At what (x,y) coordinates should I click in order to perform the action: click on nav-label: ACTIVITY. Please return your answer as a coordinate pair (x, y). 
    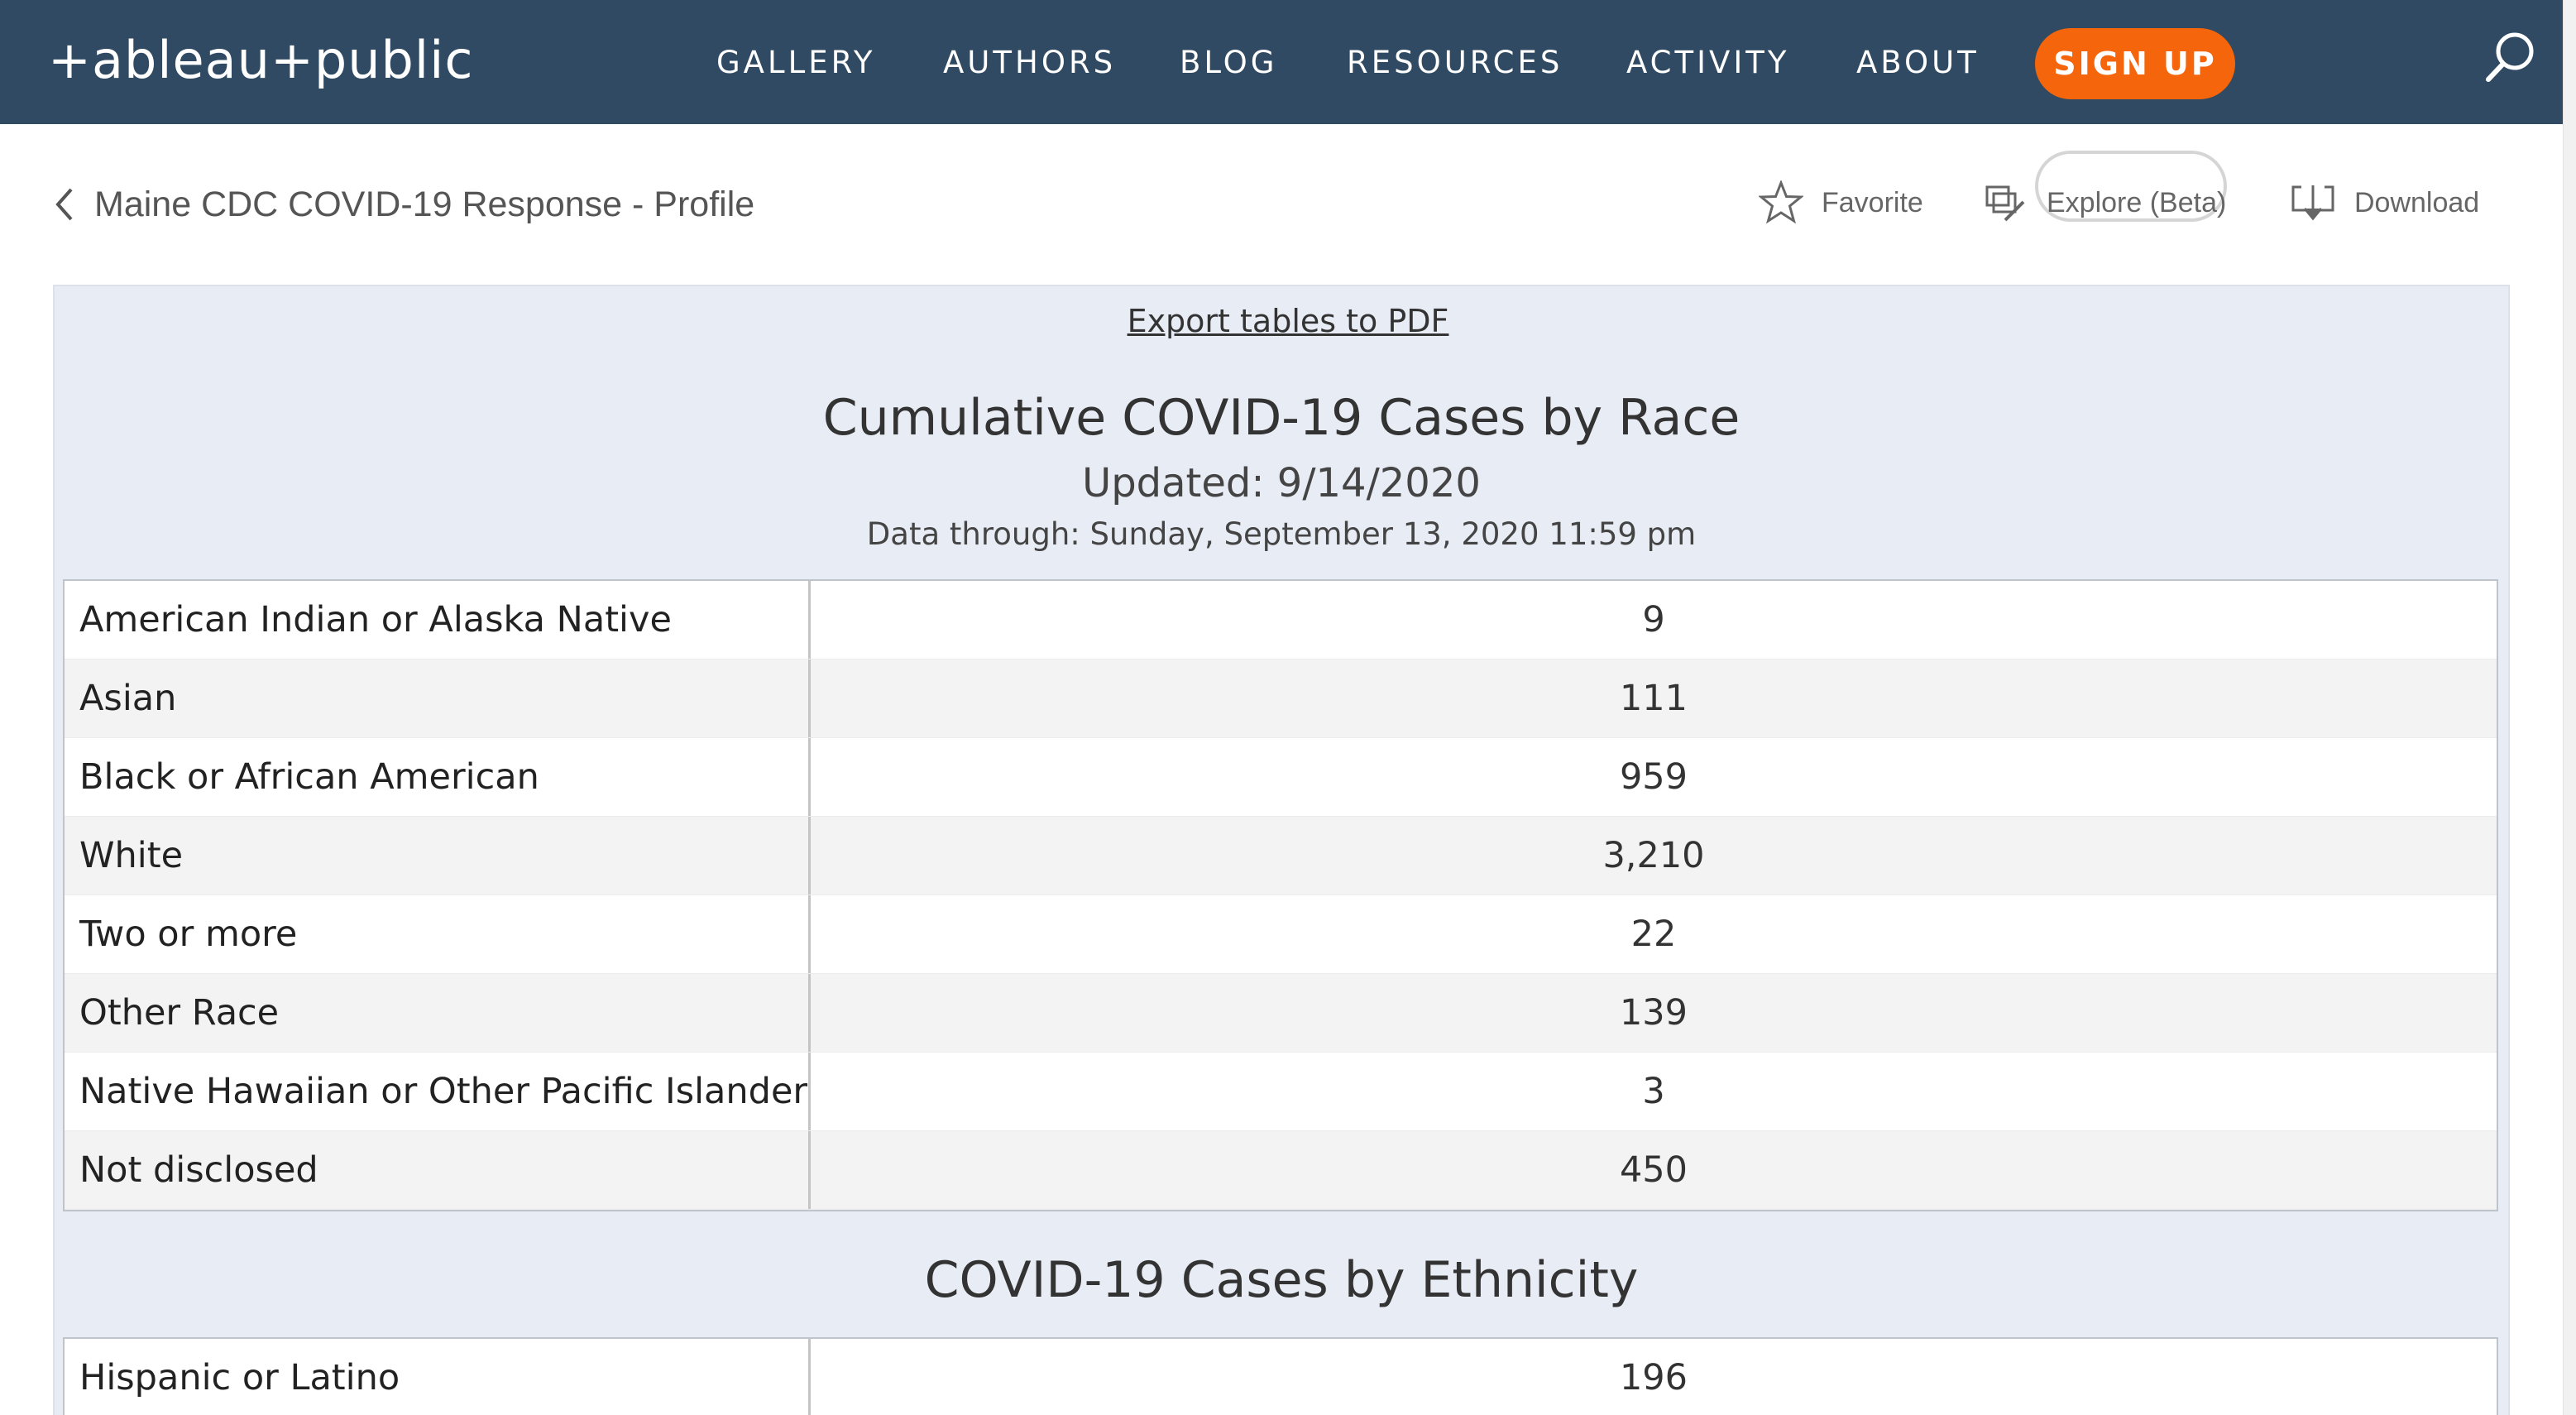
    Looking at the image, I should click on (1708, 62).